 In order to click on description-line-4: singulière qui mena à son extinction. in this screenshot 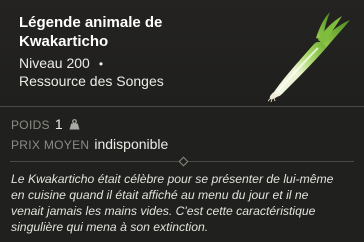, I will do `click(110, 227)`.